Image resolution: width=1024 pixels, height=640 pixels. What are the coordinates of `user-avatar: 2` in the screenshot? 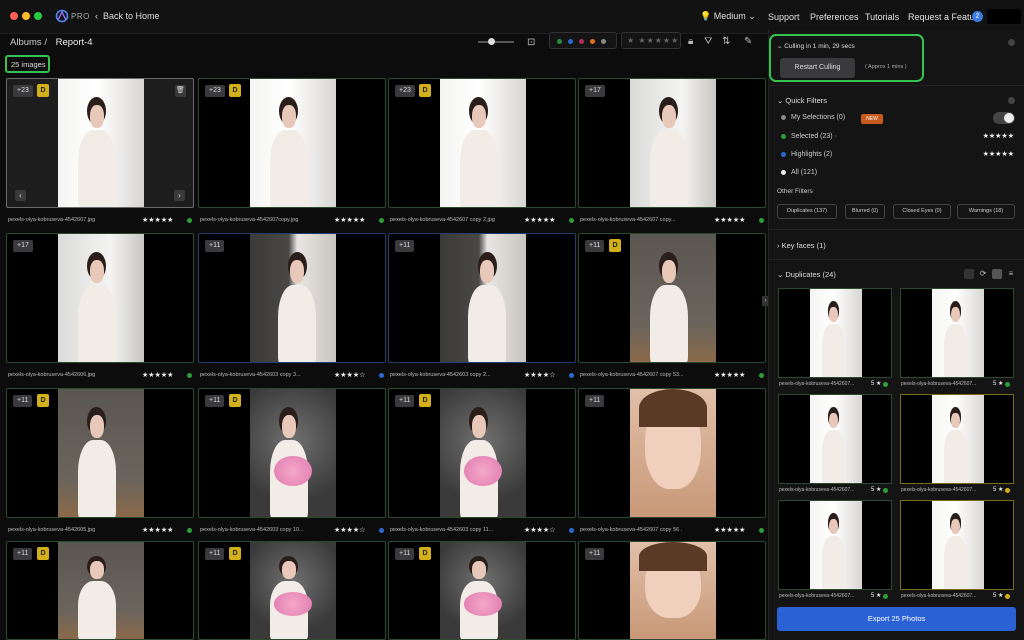 It's located at (977, 16).